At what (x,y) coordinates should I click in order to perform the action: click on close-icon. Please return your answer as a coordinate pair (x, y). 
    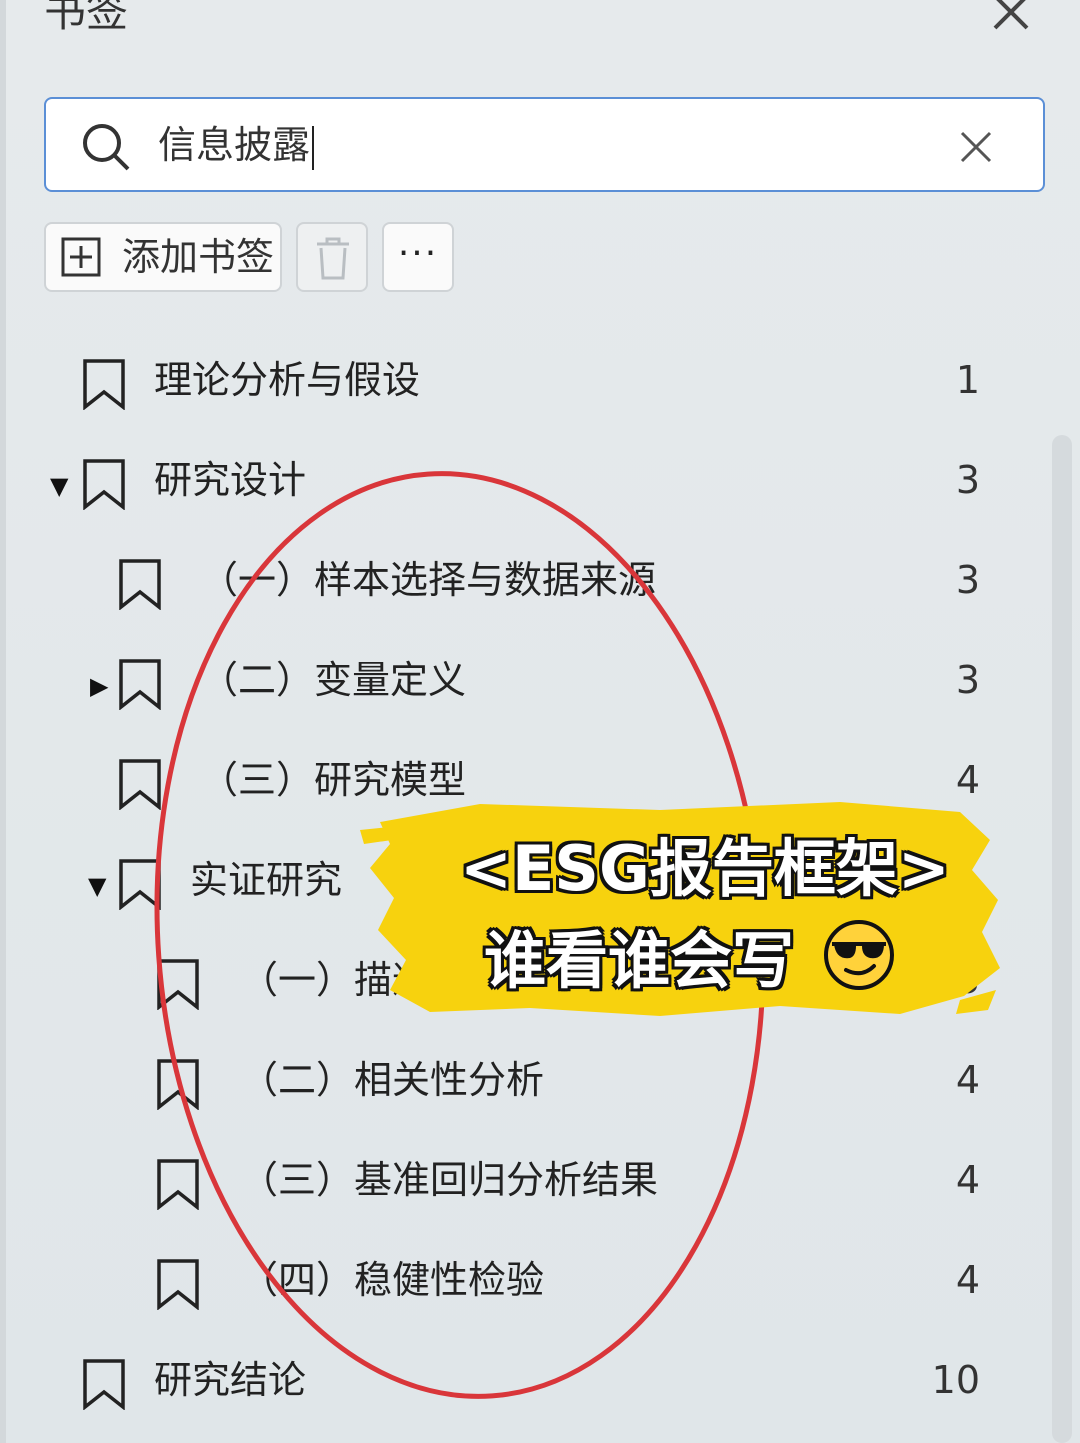
    Looking at the image, I should click on (1010, 20).